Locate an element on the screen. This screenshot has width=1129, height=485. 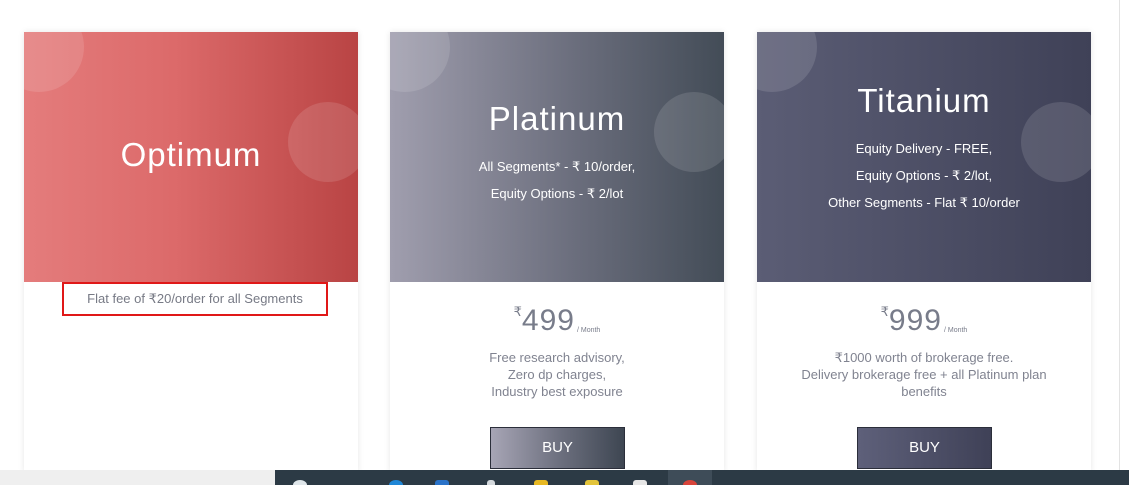
plan-benefit: benefits is located at coordinates (924, 391).